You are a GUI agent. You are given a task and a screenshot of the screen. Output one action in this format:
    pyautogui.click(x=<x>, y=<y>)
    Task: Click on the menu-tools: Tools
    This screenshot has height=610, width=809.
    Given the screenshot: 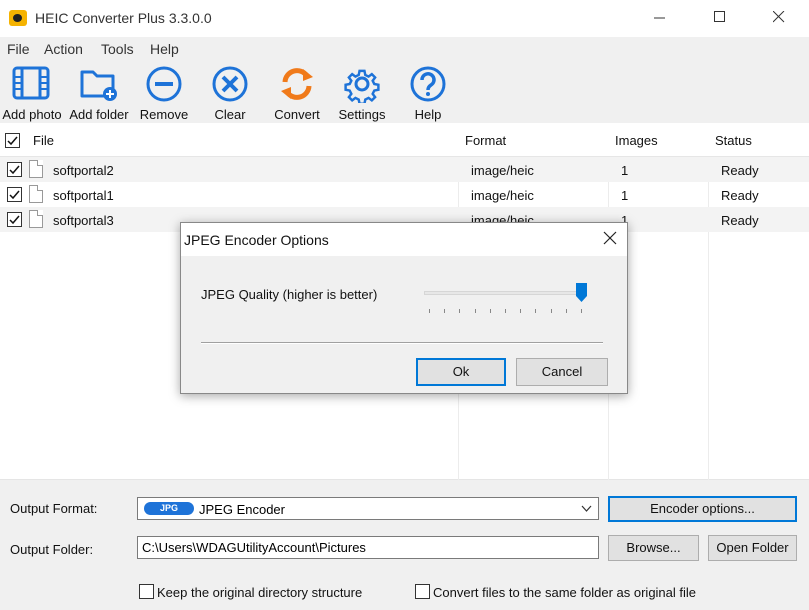 What is the action you would take?
    pyautogui.click(x=117, y=49)
    